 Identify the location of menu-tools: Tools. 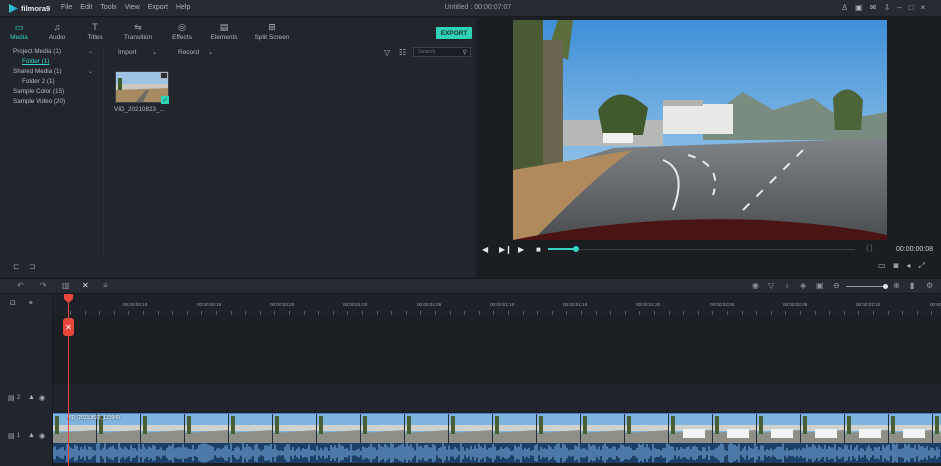
(108, 7).